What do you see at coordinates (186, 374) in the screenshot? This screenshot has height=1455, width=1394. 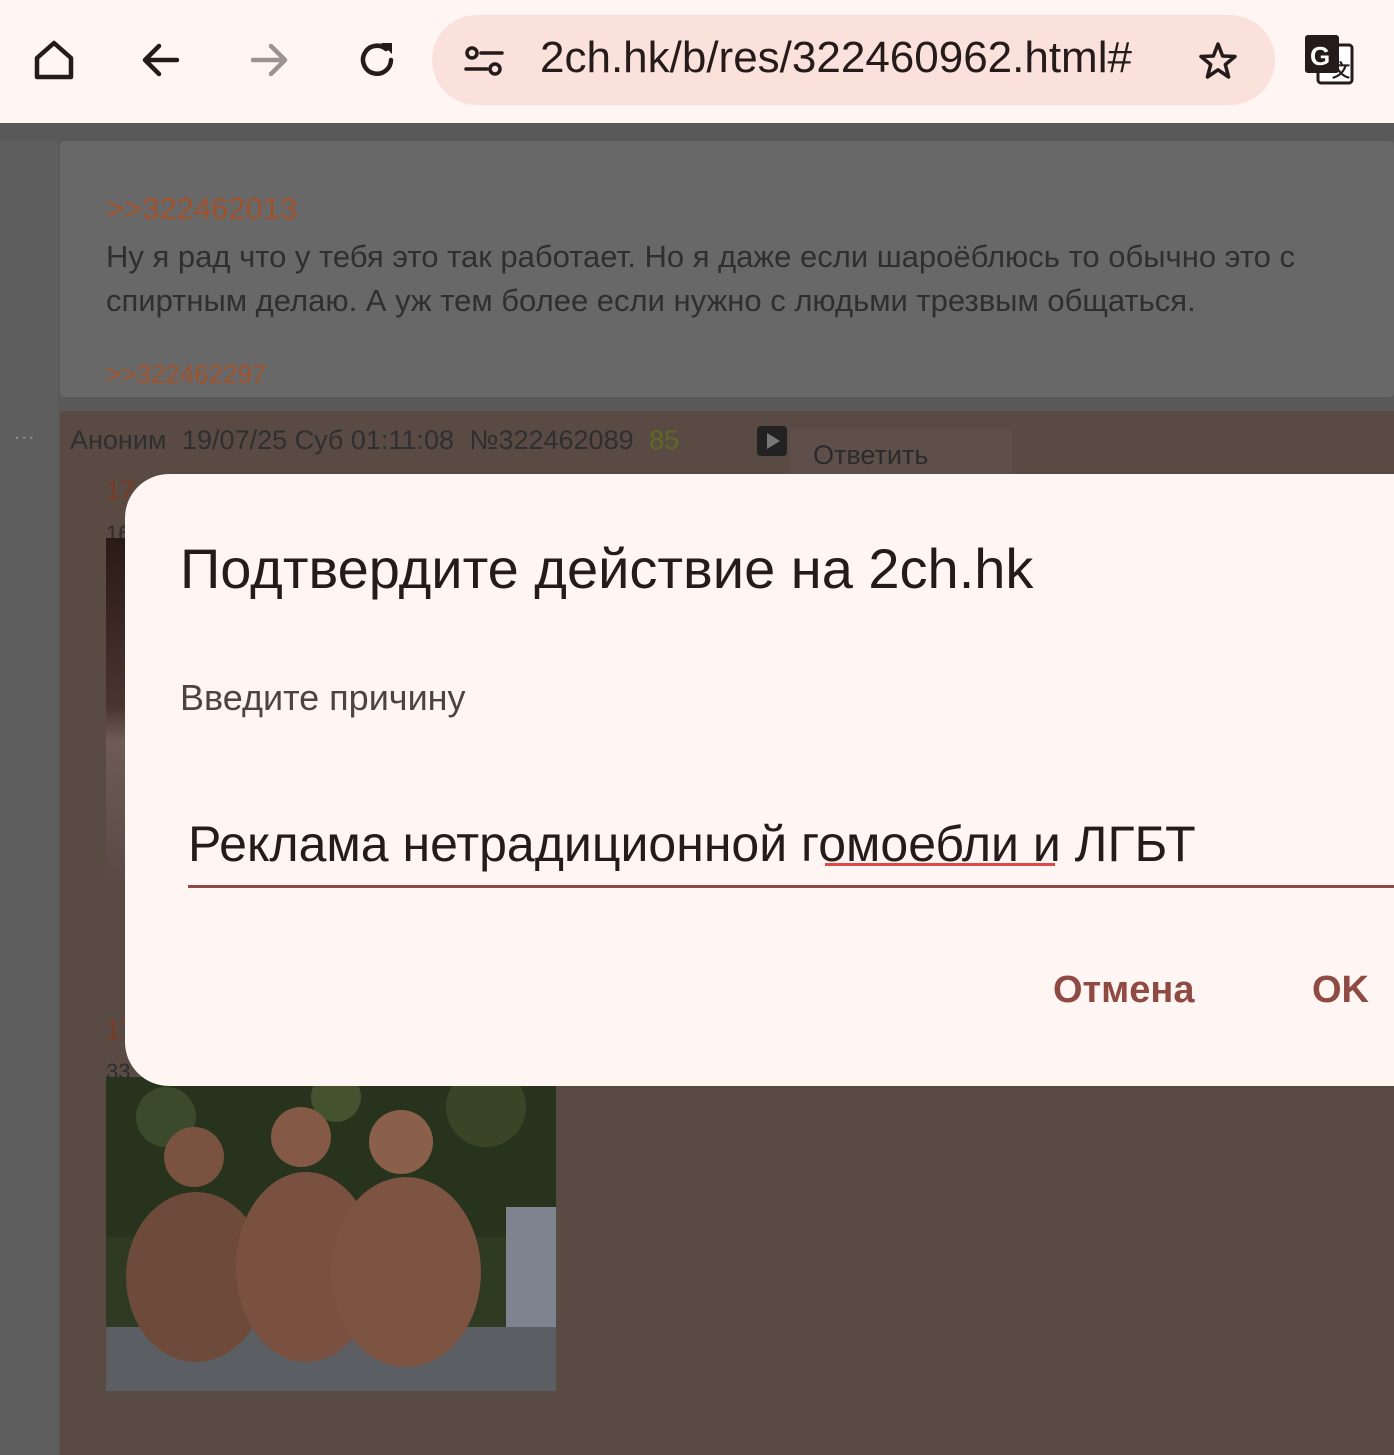 I see `backlink: >>322462297` at bounding box center [186, 374].